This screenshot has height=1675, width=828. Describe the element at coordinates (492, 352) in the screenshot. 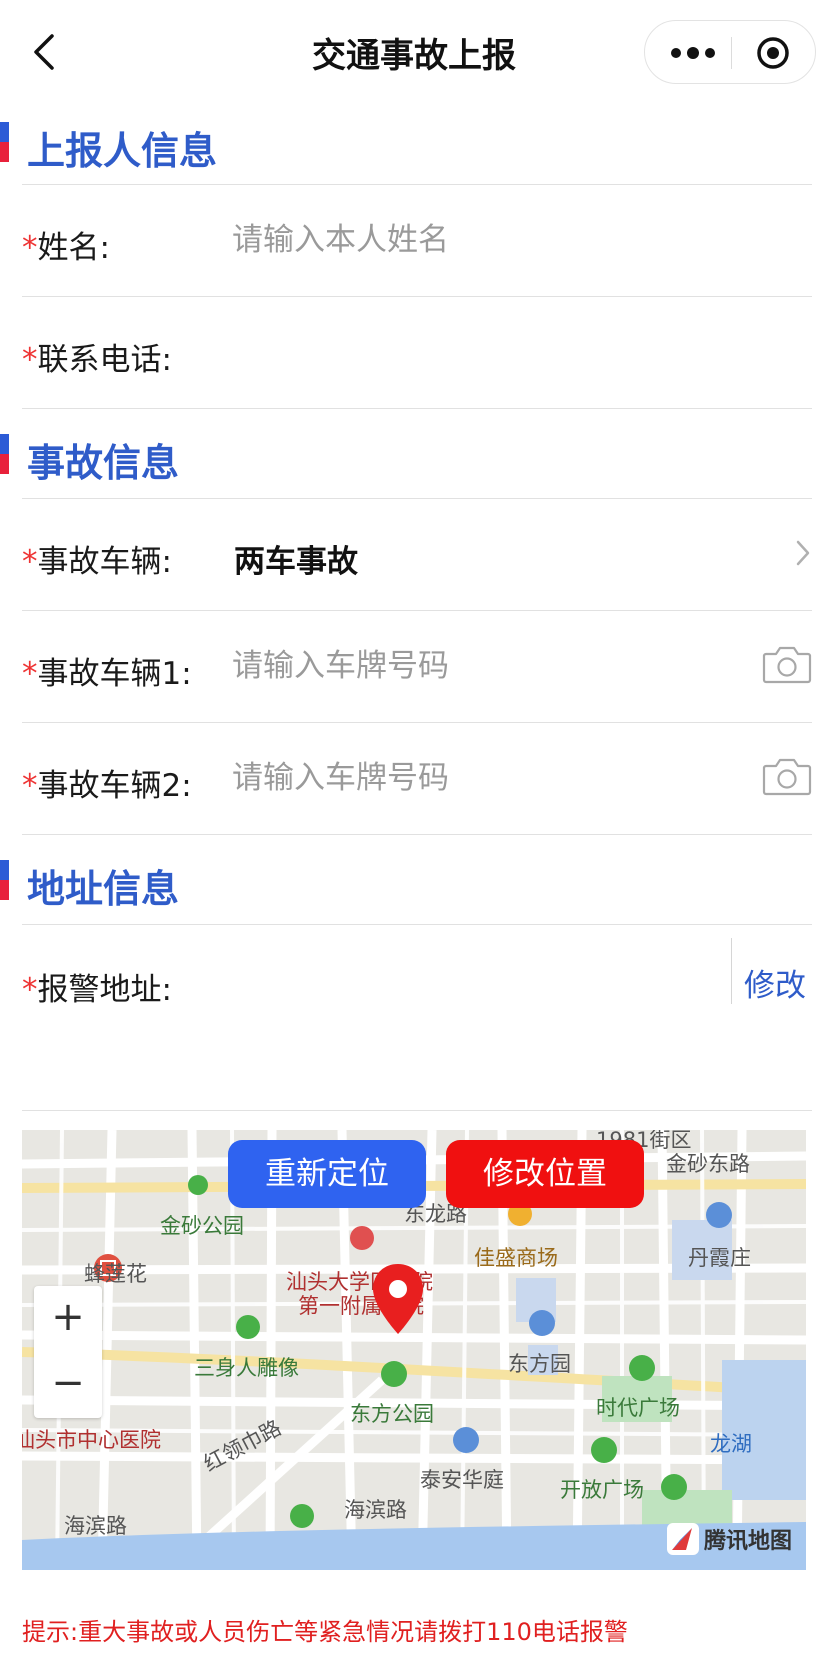

I see `phone-input` at that location.